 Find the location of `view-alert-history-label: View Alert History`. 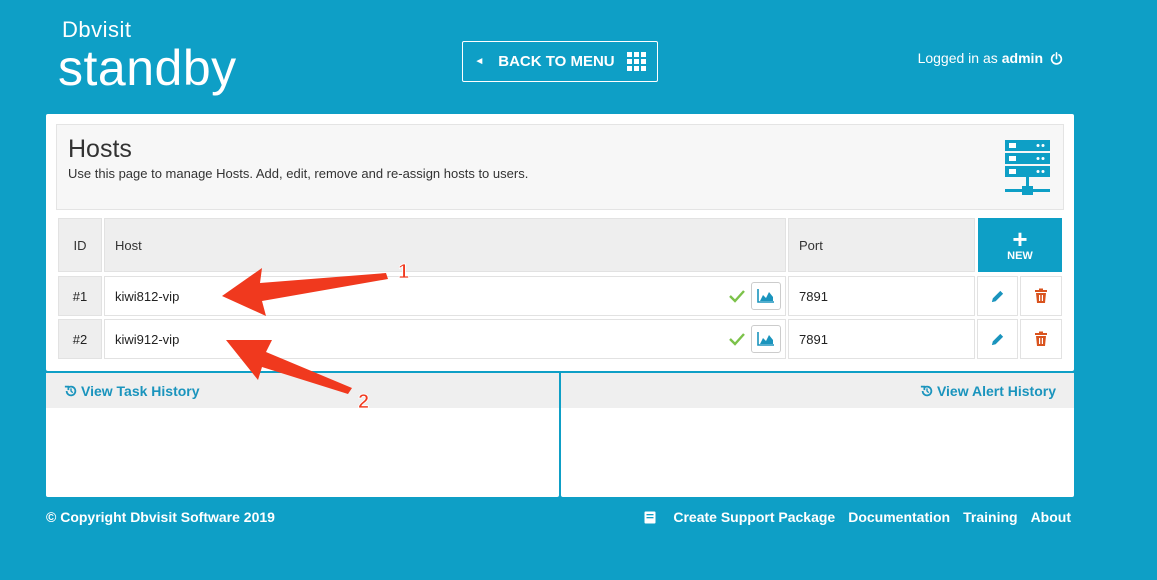

view-alert-history-label: View Alert History is located at coordinates (996, 390).